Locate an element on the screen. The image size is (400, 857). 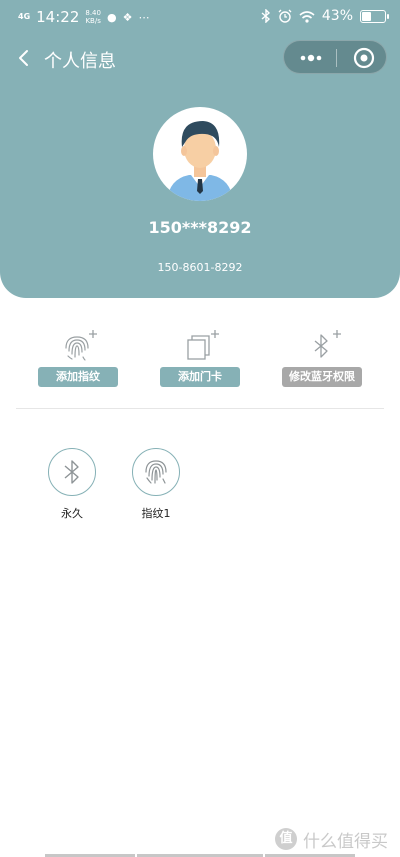
full-phone-number: 150-8601-8292 is located at coordinates (200, 267).